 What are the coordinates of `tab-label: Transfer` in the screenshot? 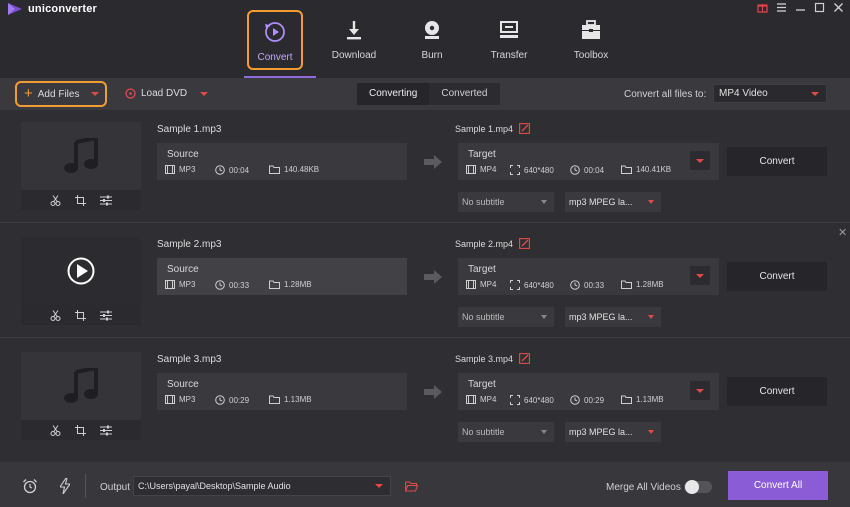 It's located at (509, 55).